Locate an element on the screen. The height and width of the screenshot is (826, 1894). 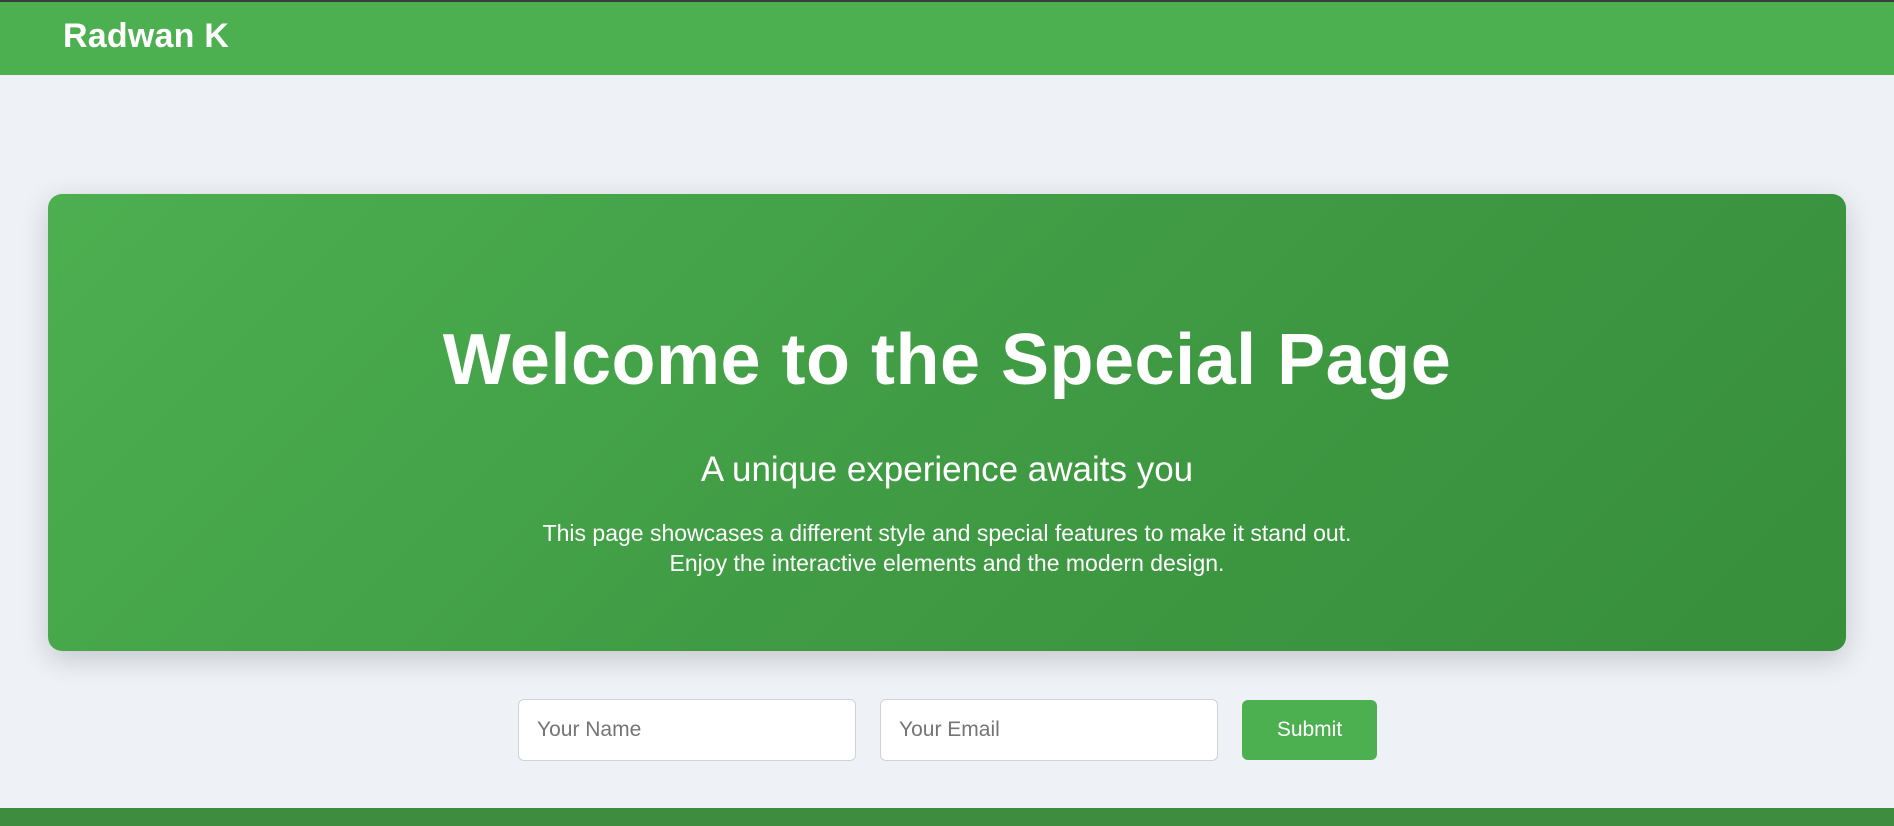
brand-logo-text: Radwan K is located at coordinates (146, 36).